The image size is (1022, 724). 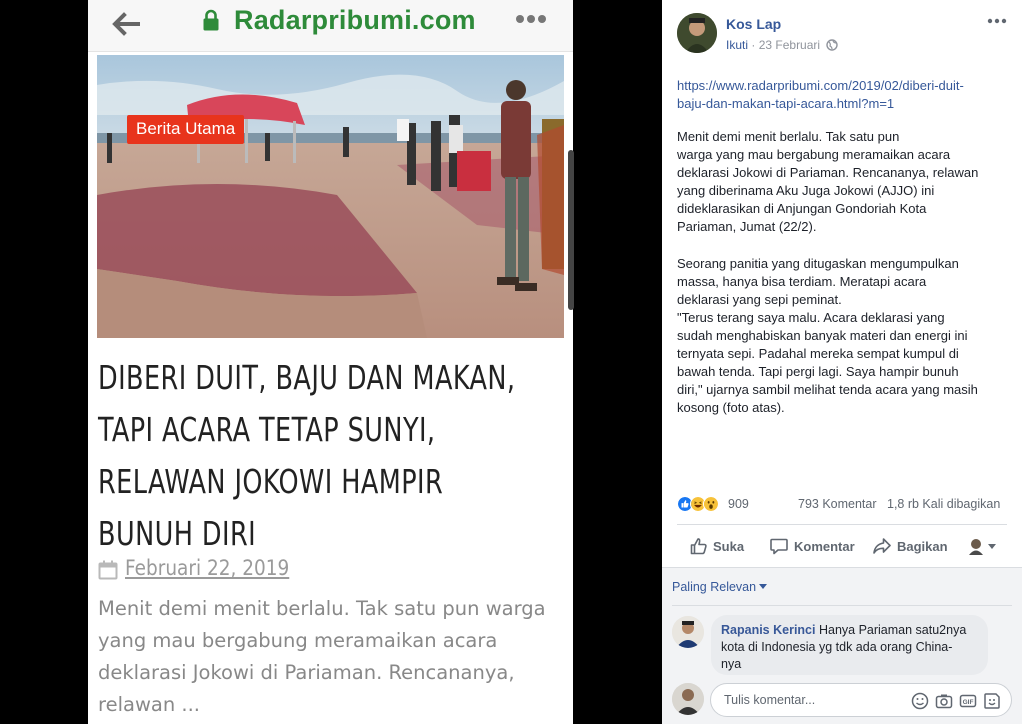 I want to click on more-horiz-icon, so click(x=997, y=21).